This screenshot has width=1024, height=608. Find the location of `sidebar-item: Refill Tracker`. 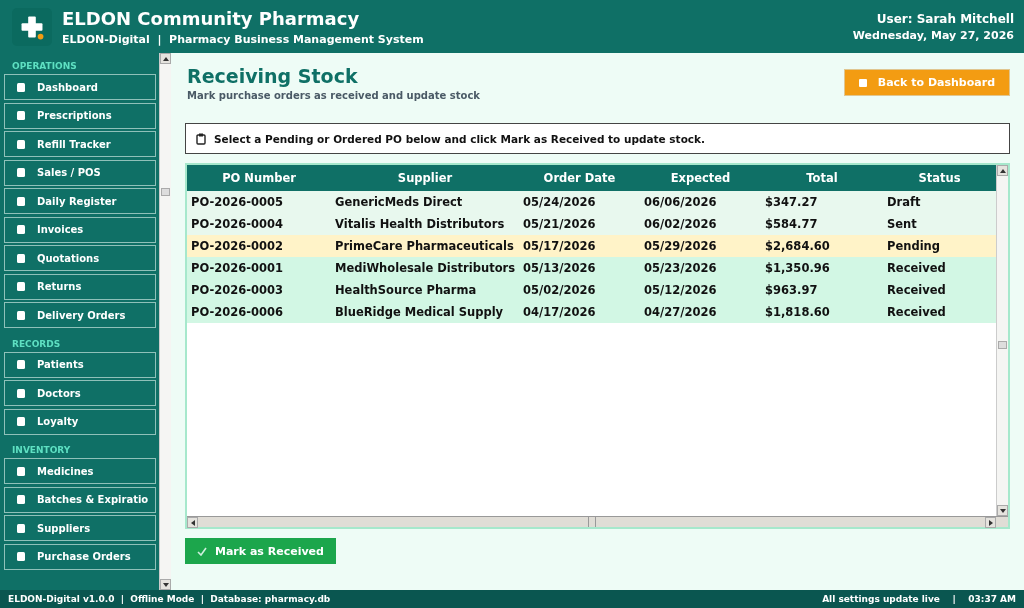

sidebar-item: Refill Tracker is located at coordinates (80, 144).